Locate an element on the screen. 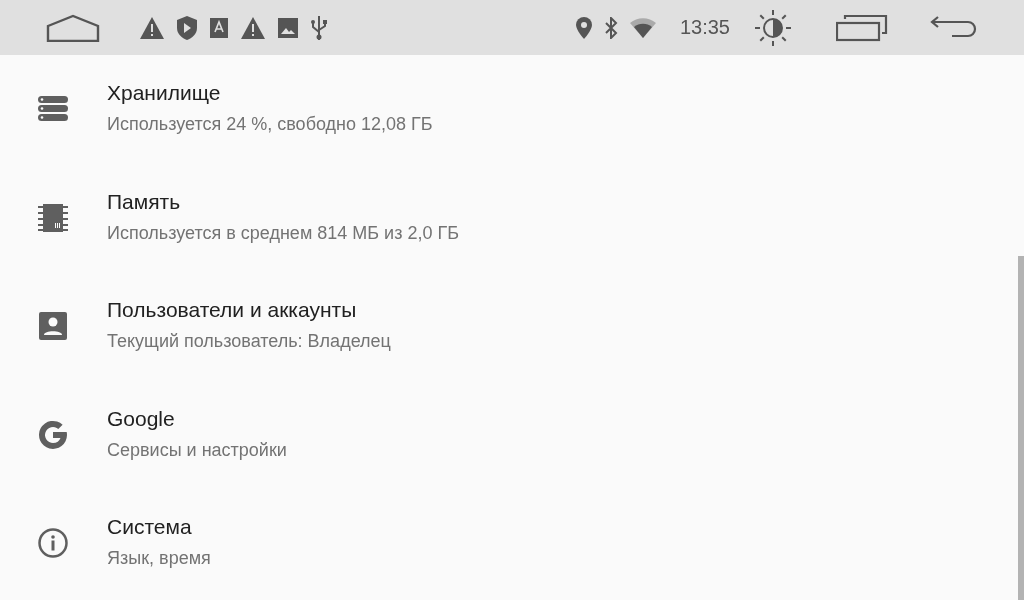 The image size is (1024, 600). usb-icon is located at coordinates (319, 27).